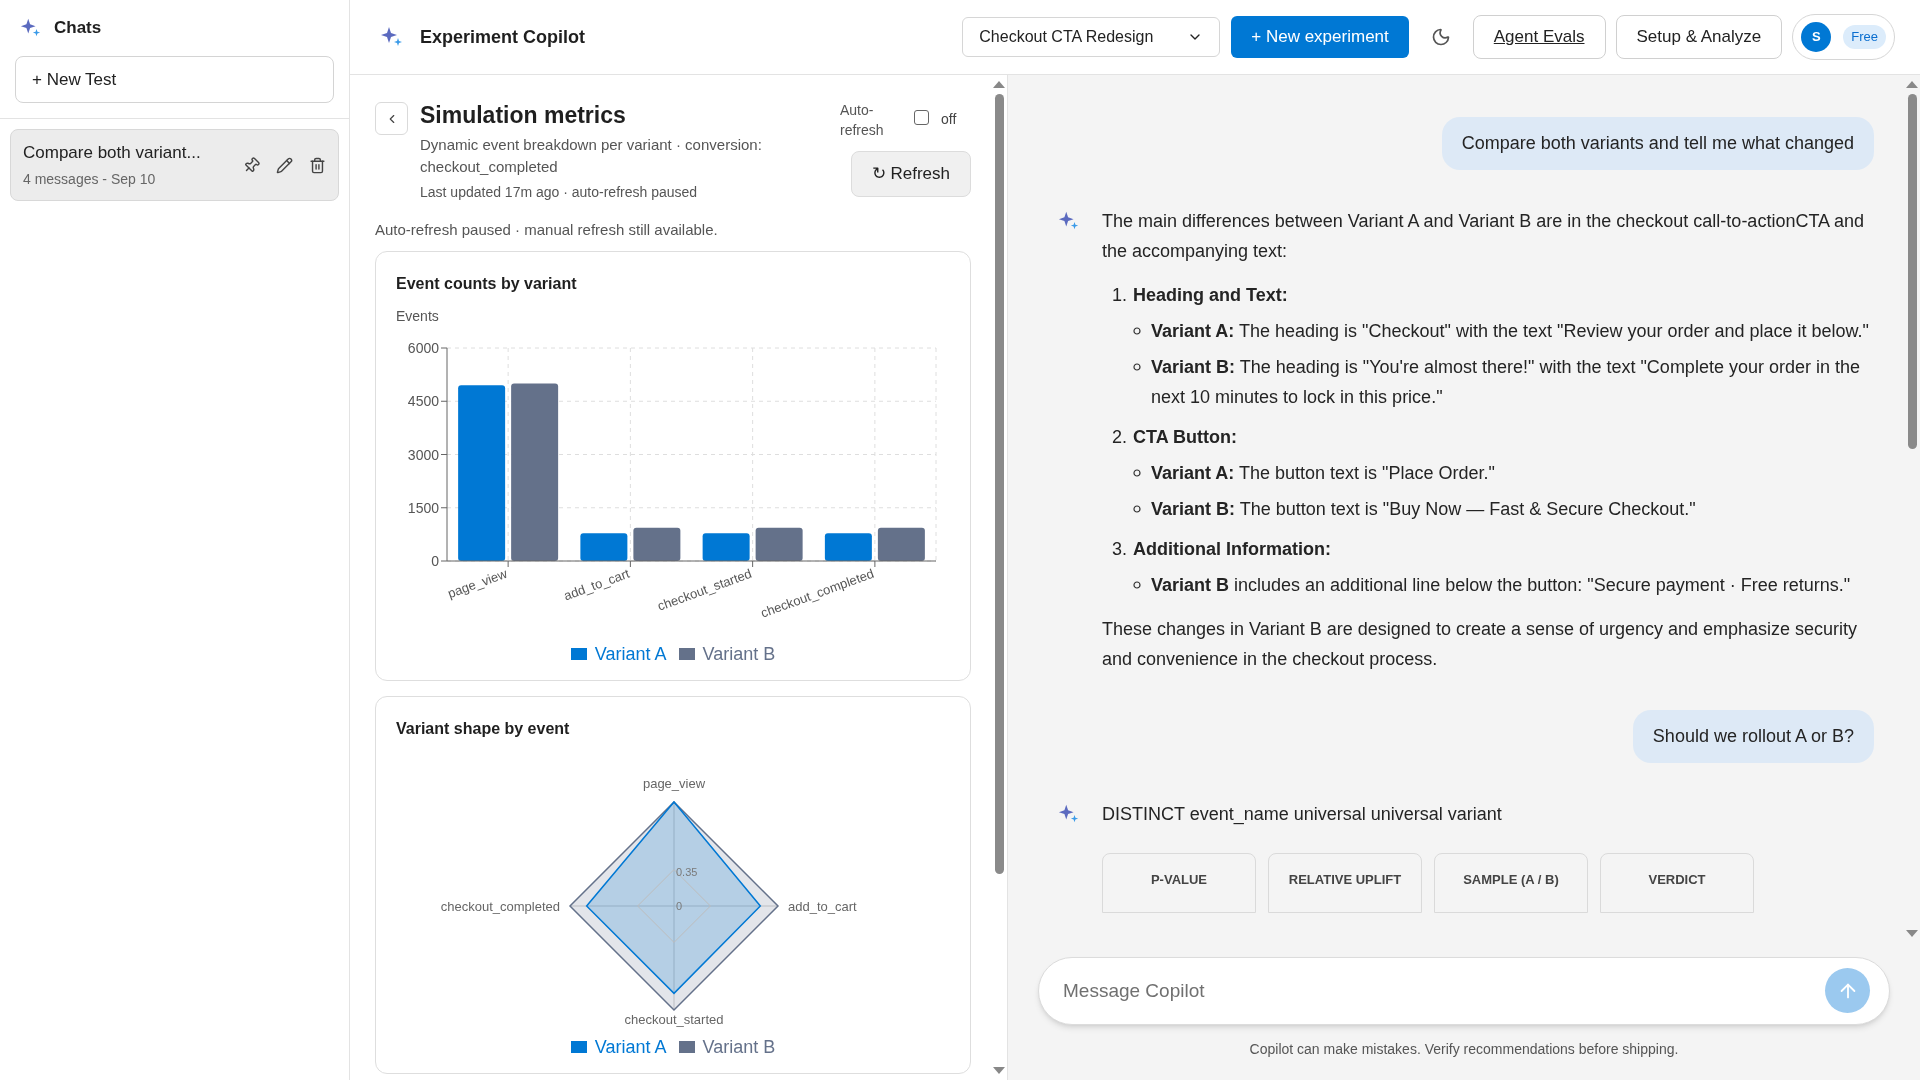 The image size is (1920, 1080). I want to click on axis-label: checkout_completed, so click(500, 906).